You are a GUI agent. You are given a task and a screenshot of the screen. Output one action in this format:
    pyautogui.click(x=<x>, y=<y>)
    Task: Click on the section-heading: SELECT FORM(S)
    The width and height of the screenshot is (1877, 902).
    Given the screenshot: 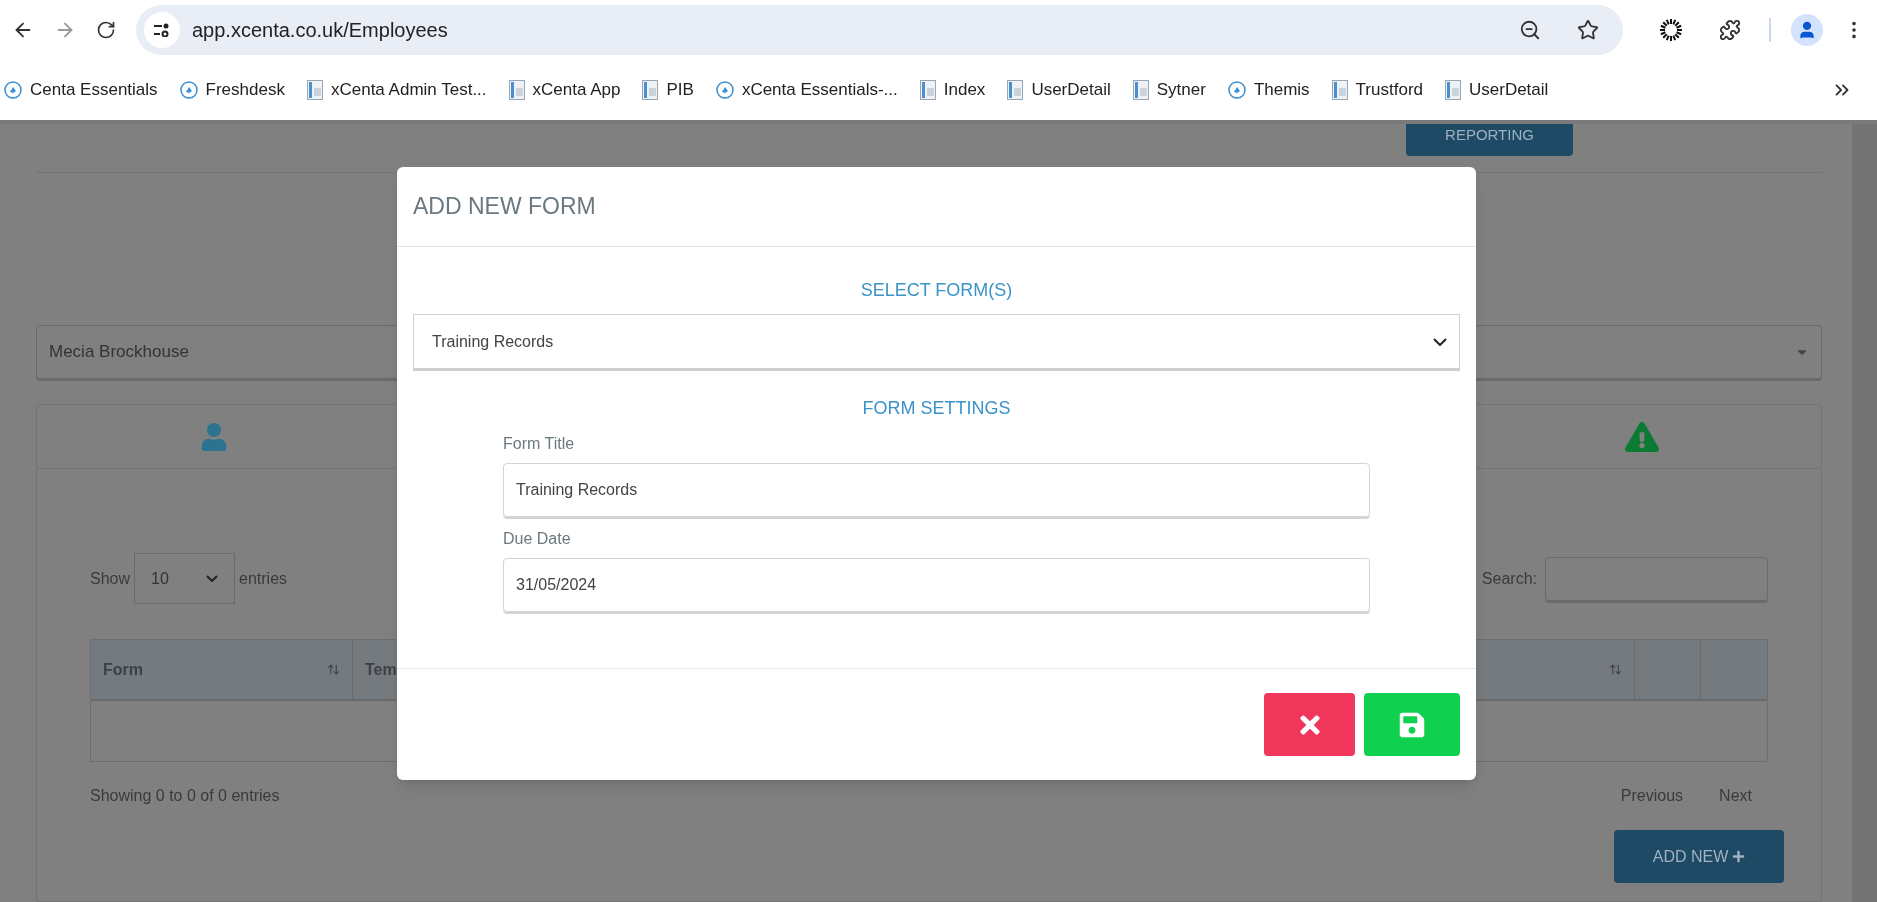 What is the action you would take?
    pyautogui.click(x=936, y=290)
    